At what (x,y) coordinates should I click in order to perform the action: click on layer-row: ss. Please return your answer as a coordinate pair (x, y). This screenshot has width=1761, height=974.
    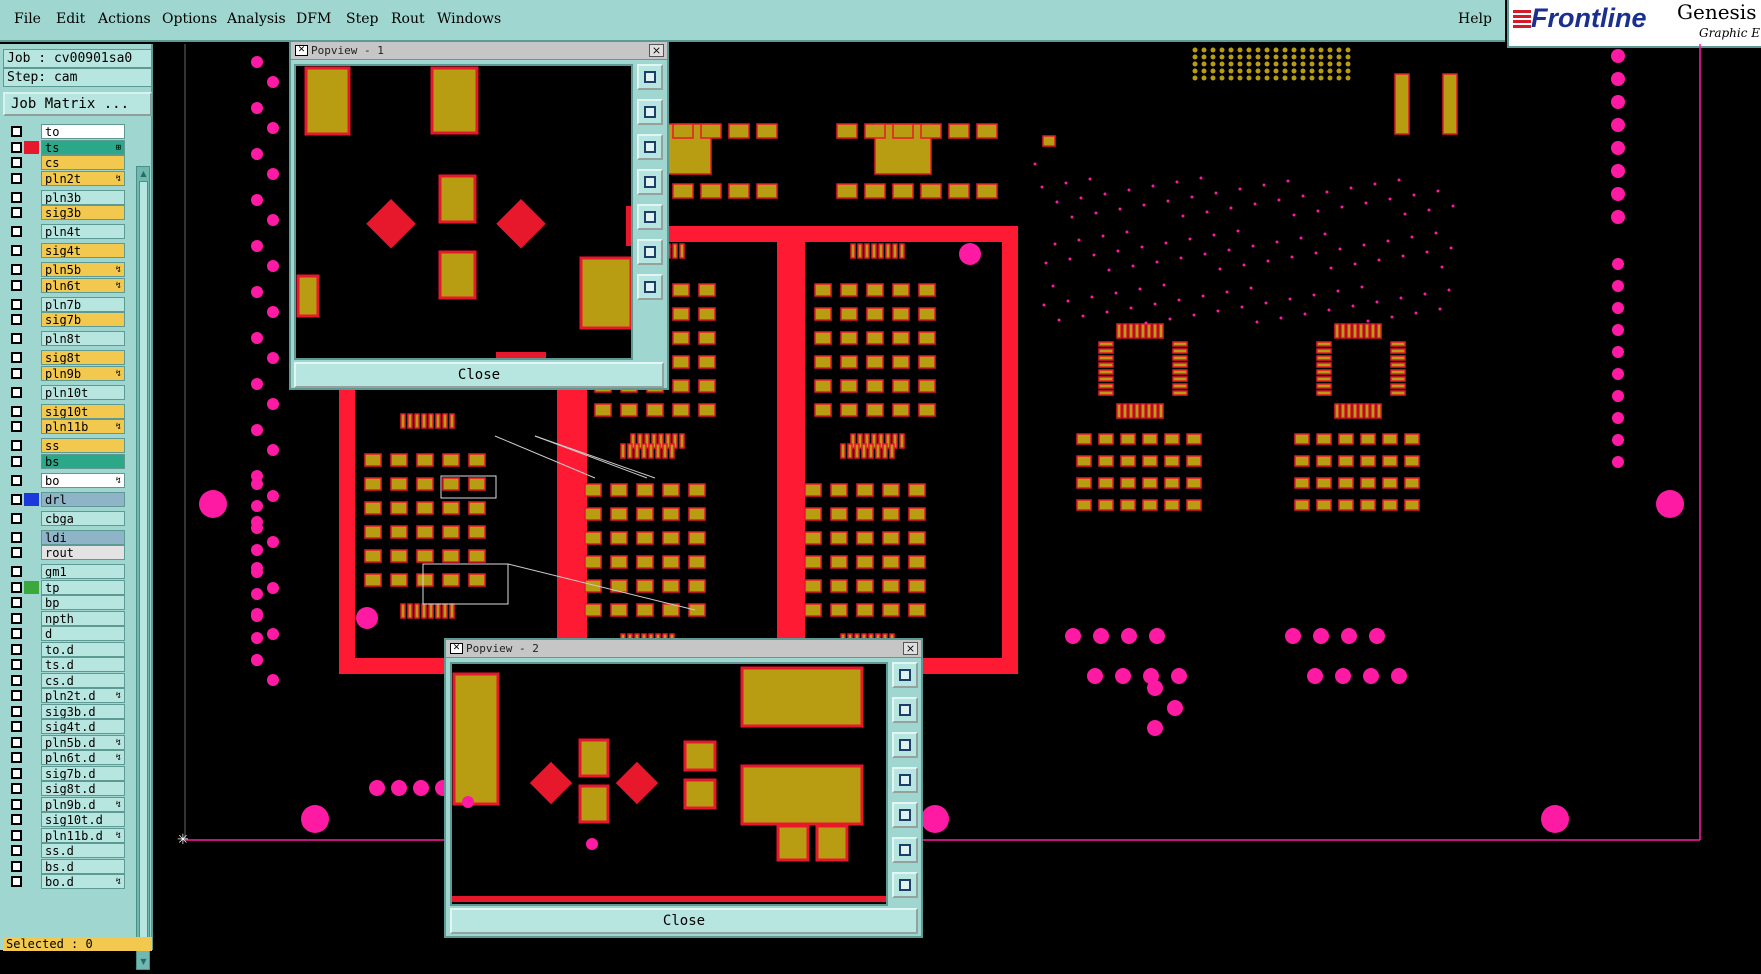
    Looking at the image, I should click on (64, 445).